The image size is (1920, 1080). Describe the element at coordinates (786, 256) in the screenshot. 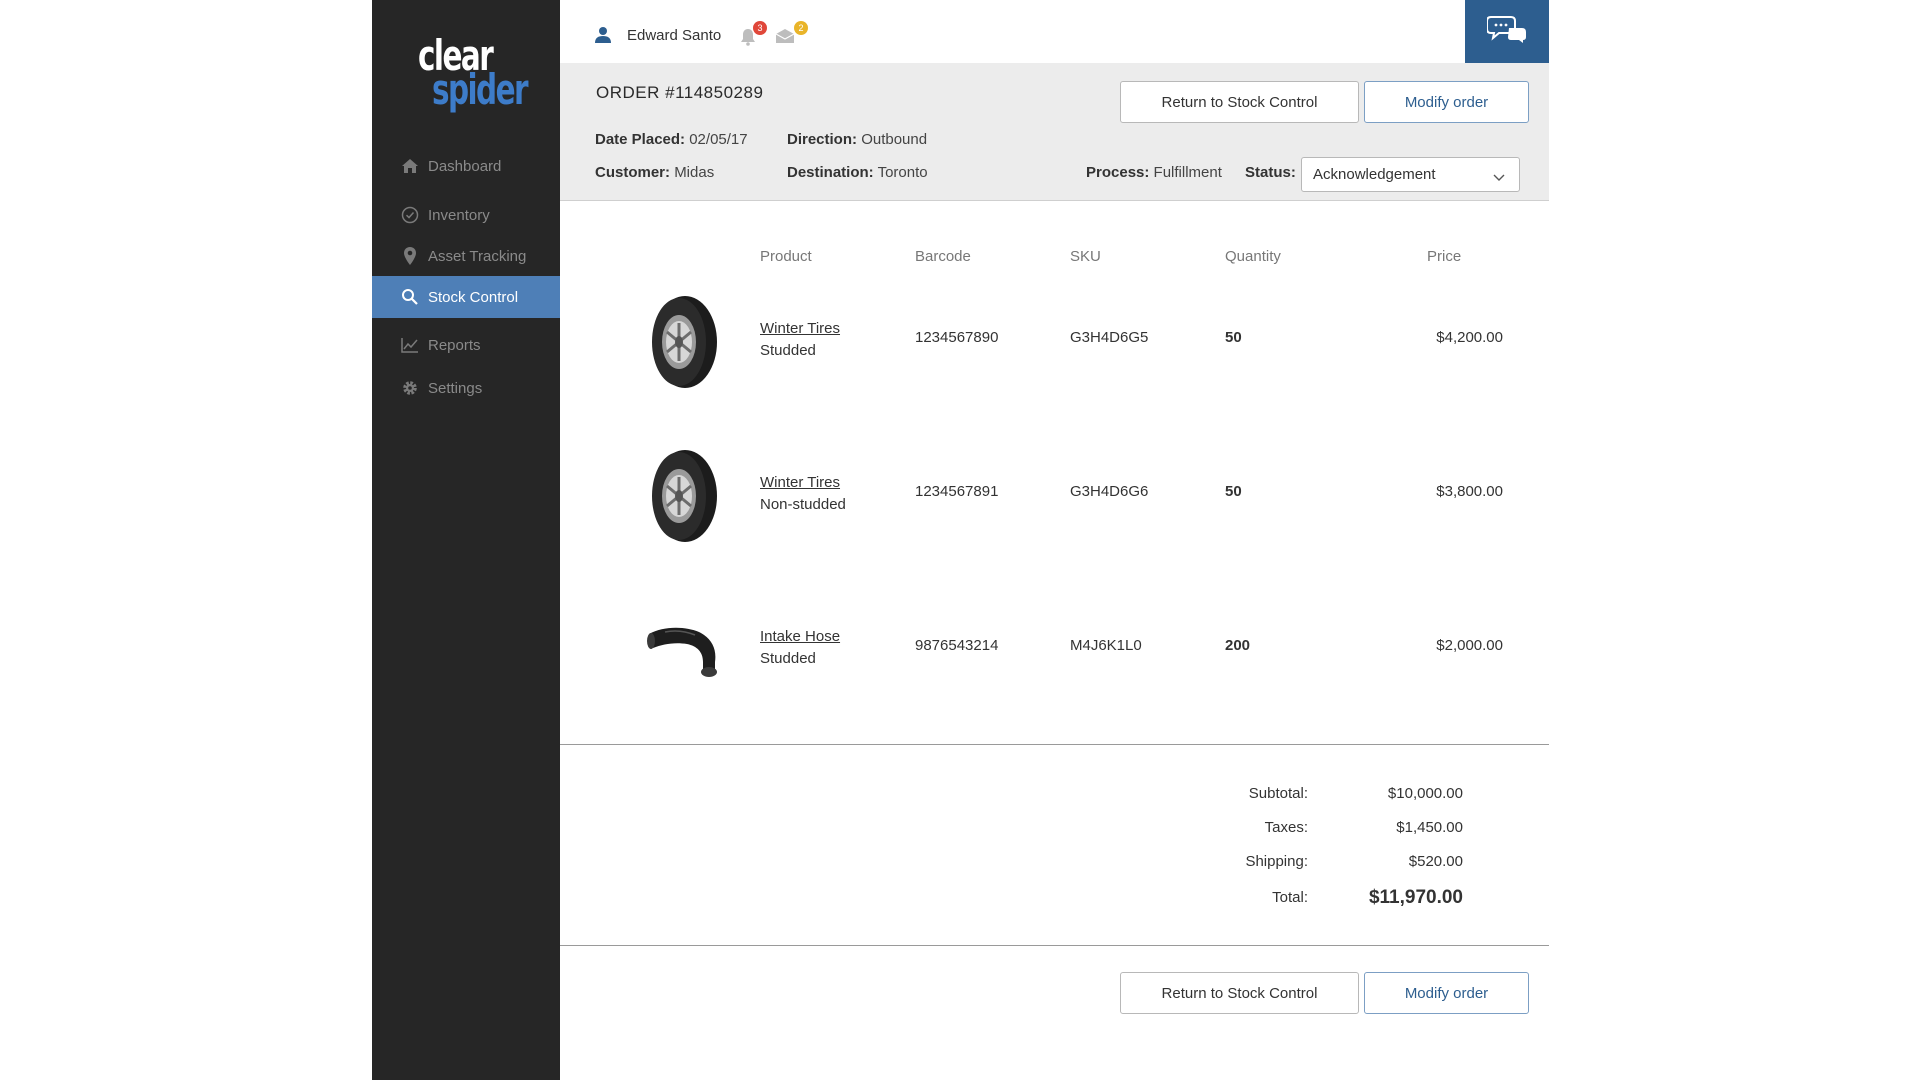

I see `column-header-product: Product` at that location.